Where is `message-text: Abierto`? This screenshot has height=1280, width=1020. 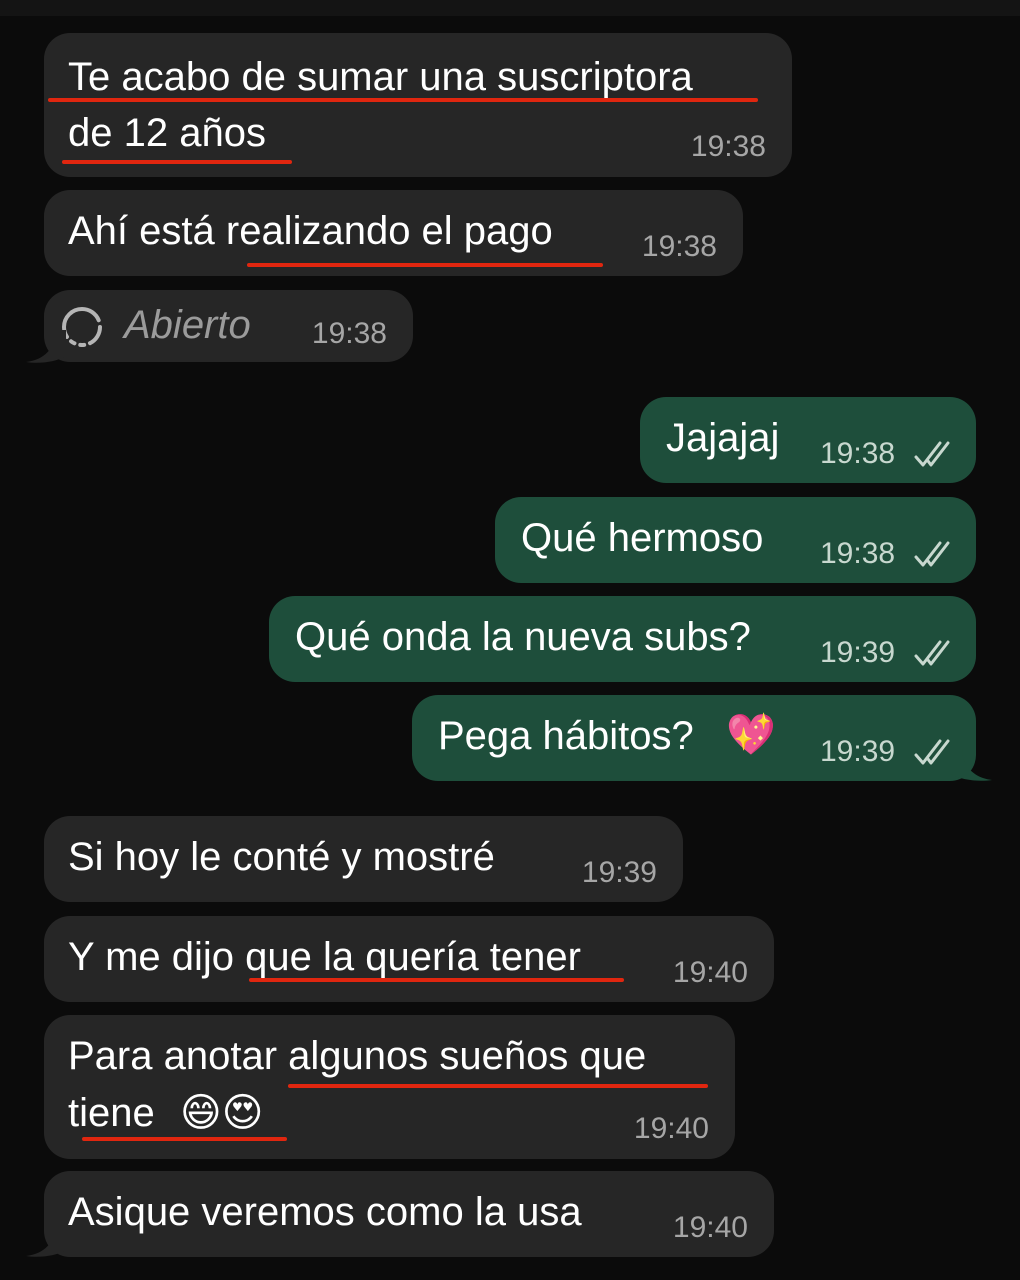 message-text: Abierto is located at coordinates (187, 325).